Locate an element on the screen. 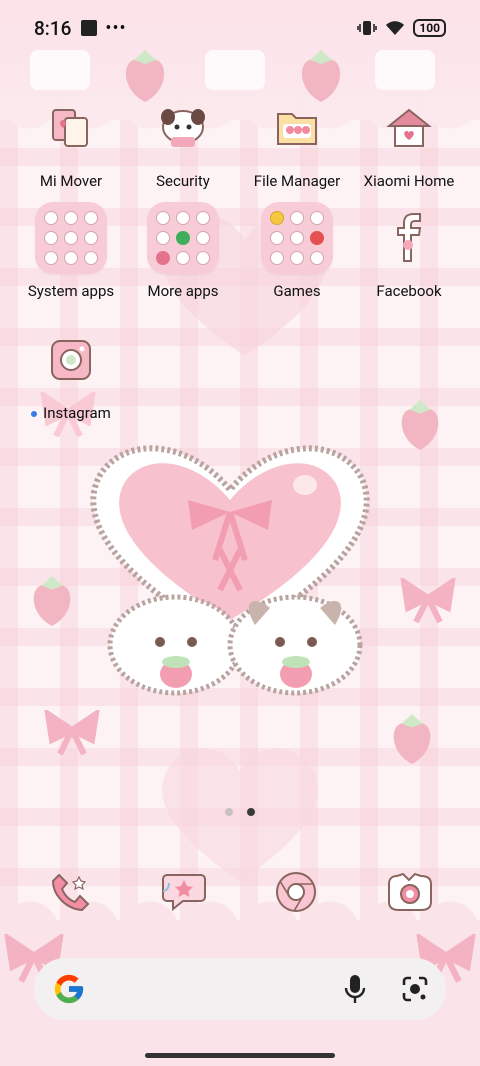  app-label: Instagram is located at coordinates (71, 413).